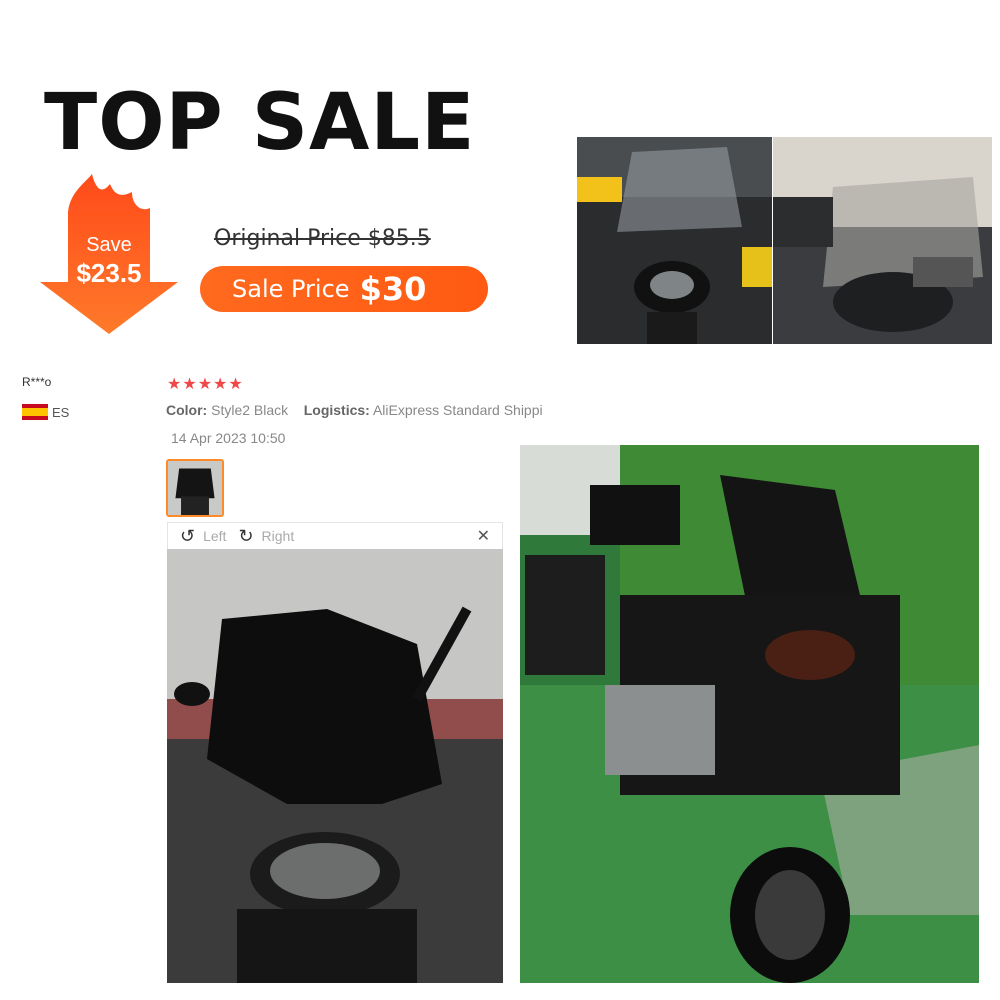 The image size is (1000, 1000). I want to click on color-value: Style2 Black, so click(250, 410).